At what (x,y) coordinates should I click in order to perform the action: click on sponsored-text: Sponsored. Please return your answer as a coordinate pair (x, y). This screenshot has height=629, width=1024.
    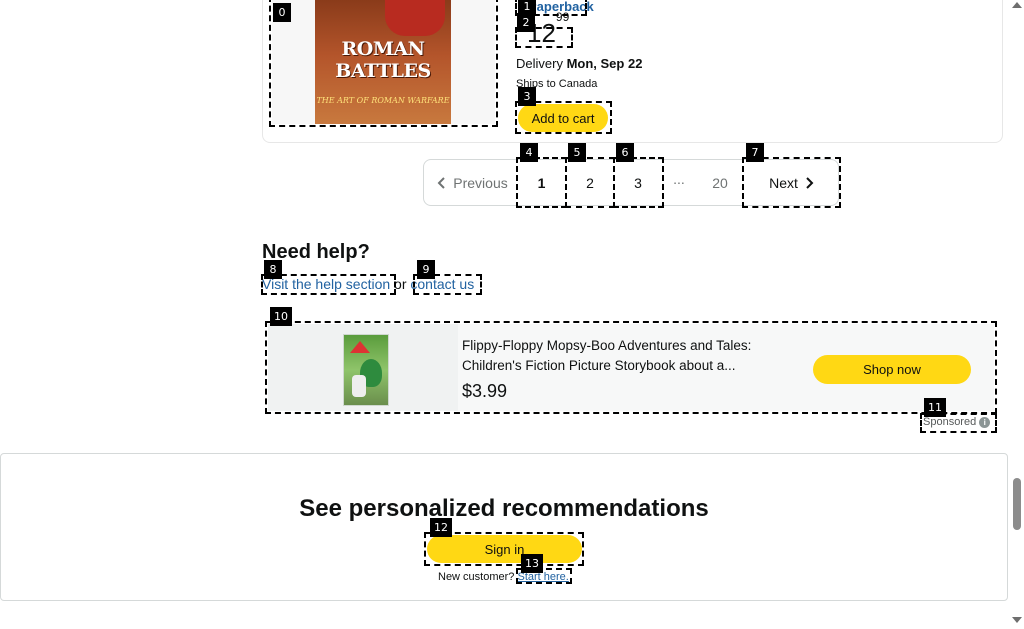
    Looking at the image, I should click on (950, 422).